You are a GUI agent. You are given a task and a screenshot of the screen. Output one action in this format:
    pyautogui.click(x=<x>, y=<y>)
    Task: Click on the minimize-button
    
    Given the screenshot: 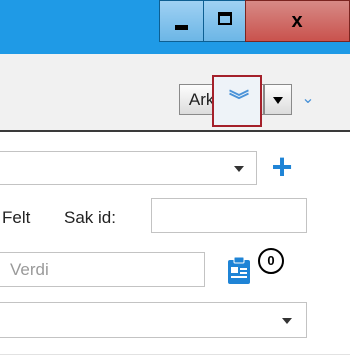 What is the action you would take?
    pyautogui.click(x=181, y=21)
    